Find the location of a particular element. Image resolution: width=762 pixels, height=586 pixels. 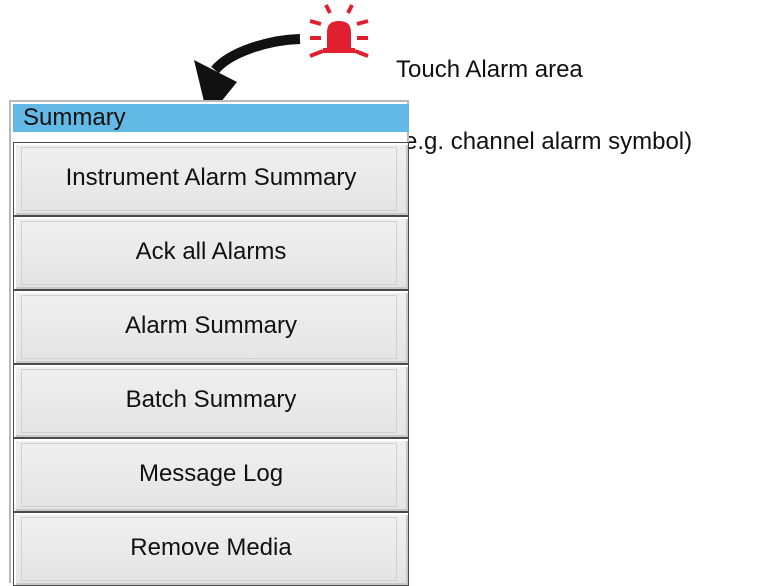

button-label: Alarm Summary is located at coordinates (211, 325).